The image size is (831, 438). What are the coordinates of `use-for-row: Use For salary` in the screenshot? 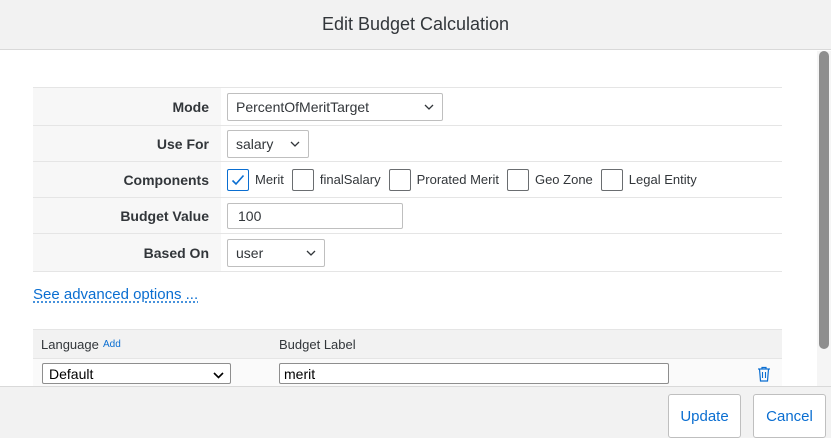 It's located at (407, 144).